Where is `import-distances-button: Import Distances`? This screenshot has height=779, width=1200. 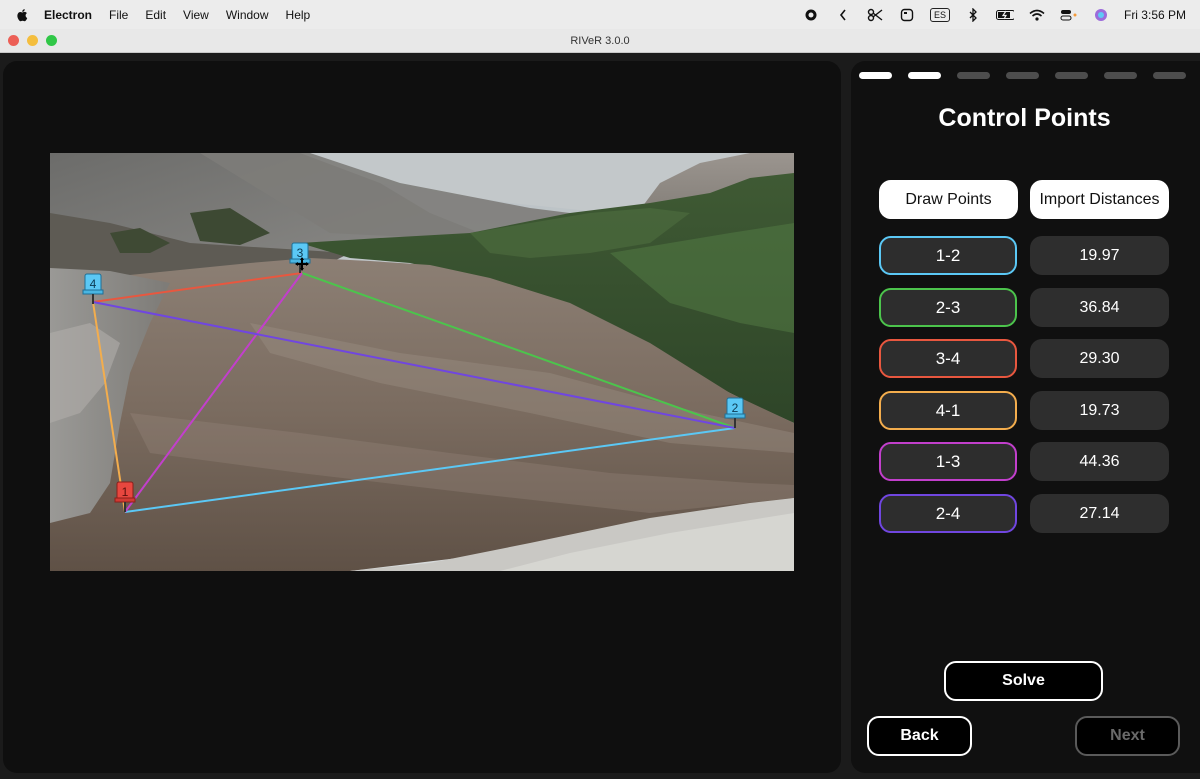 import-distances-button: Import Distances is located at coordinates (1099, 199).